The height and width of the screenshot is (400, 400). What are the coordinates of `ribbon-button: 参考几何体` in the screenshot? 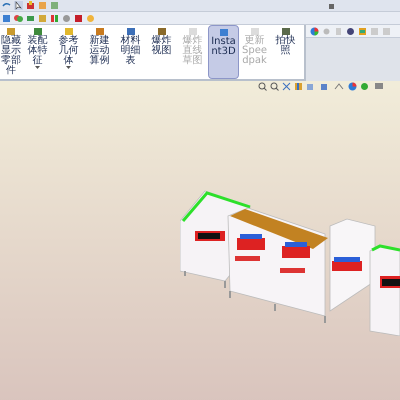 It's located at (68, 52).